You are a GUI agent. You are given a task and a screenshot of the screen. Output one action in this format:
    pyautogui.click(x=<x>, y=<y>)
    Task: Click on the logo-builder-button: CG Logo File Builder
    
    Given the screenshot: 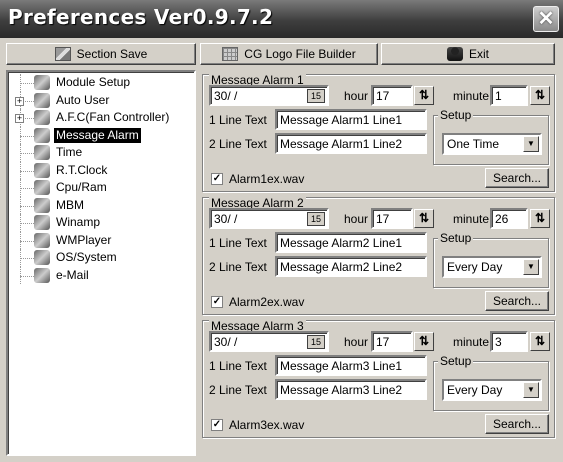 What is the action you would take?
    pyautogui.click(x=289, y=54)
    